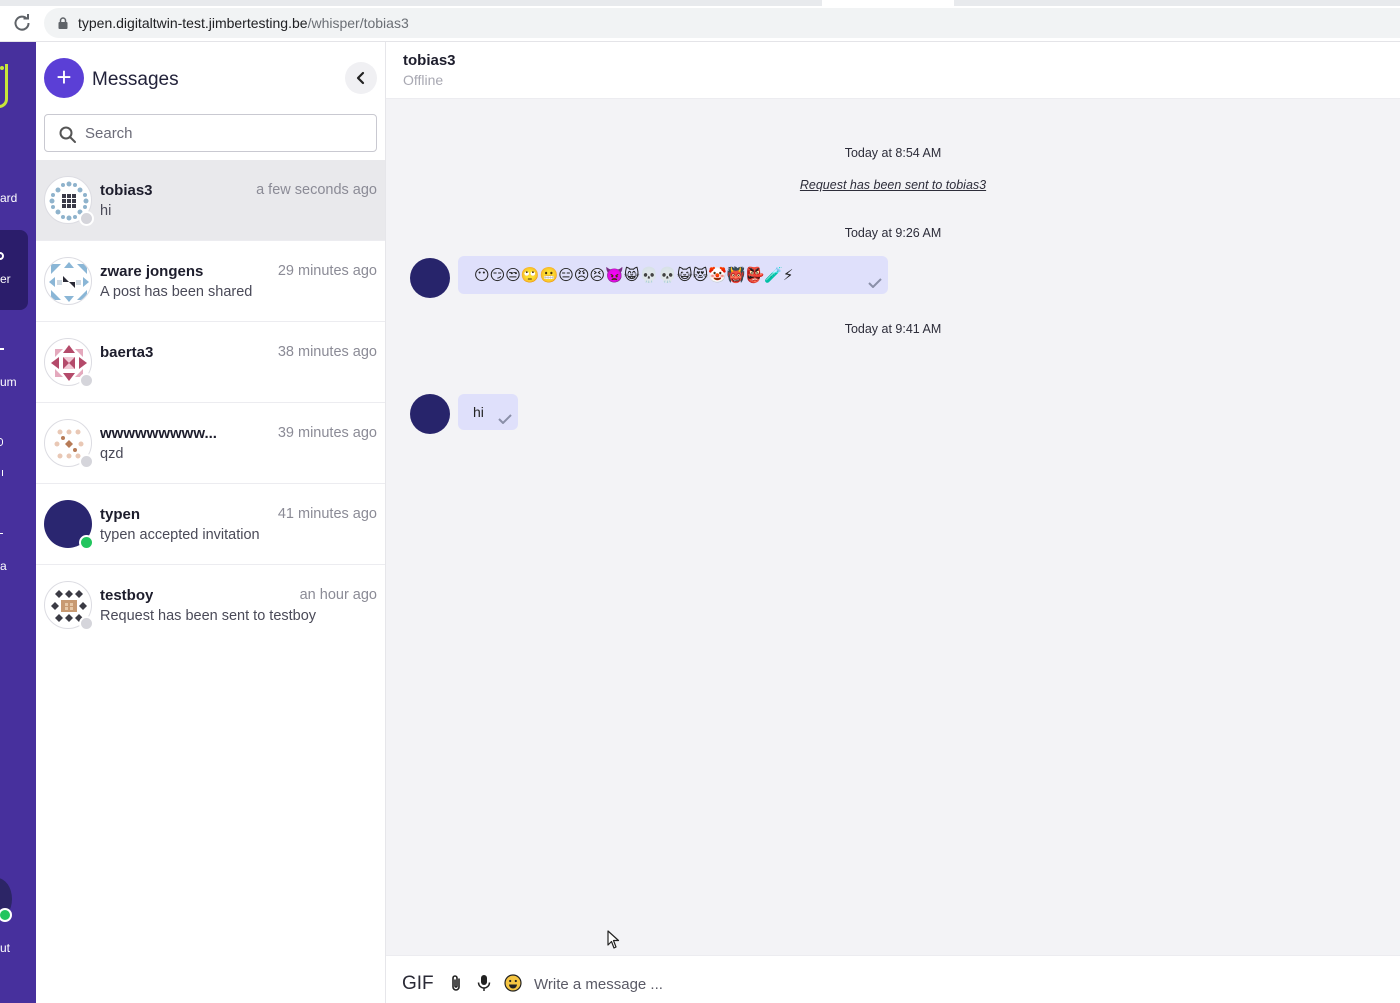  I want to click on conversation-item: baerta3 38 minutes ago, so click(210, 362).